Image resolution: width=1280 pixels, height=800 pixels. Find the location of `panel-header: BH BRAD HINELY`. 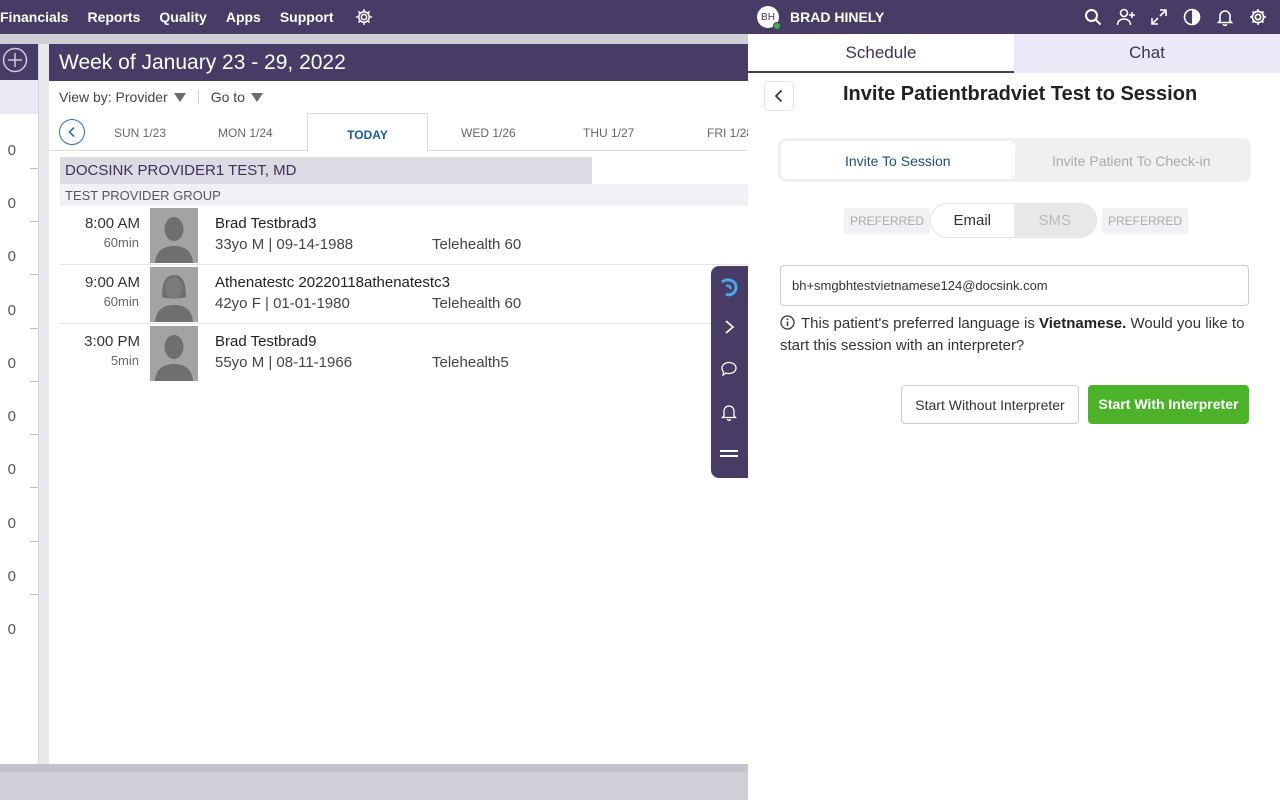

panel-header: BH BRAD HINELY is located at coordinates (1014, 17).